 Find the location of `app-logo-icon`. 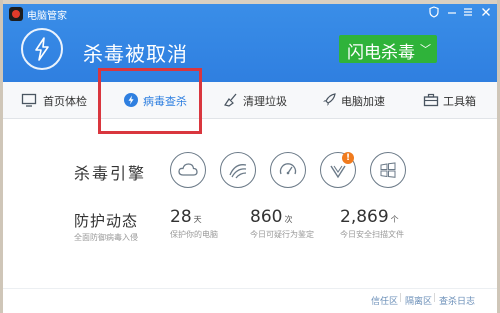

app-logo-icon is located at coordinates (16, 14).